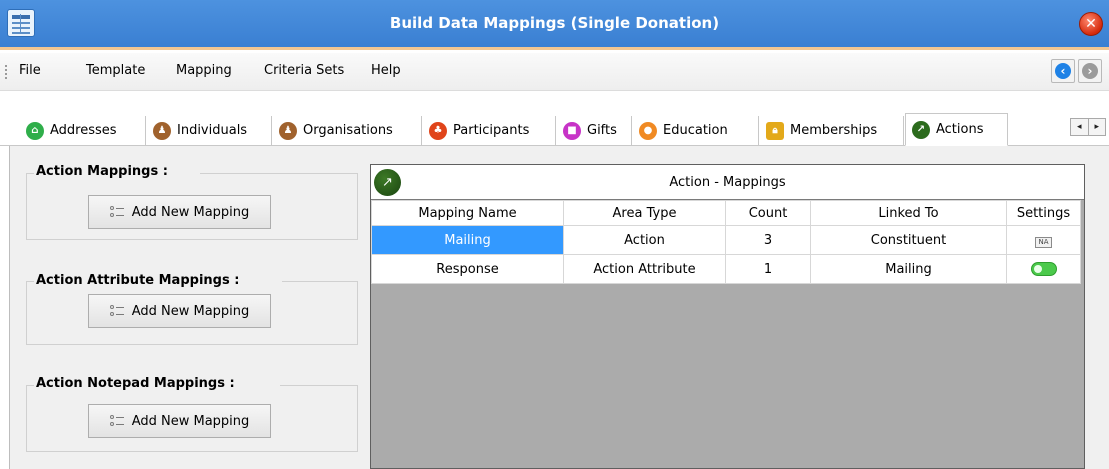 The height and width of the screenshot is (469, 1109). I want to click on settings-cell: NA, so click(1043, 240).